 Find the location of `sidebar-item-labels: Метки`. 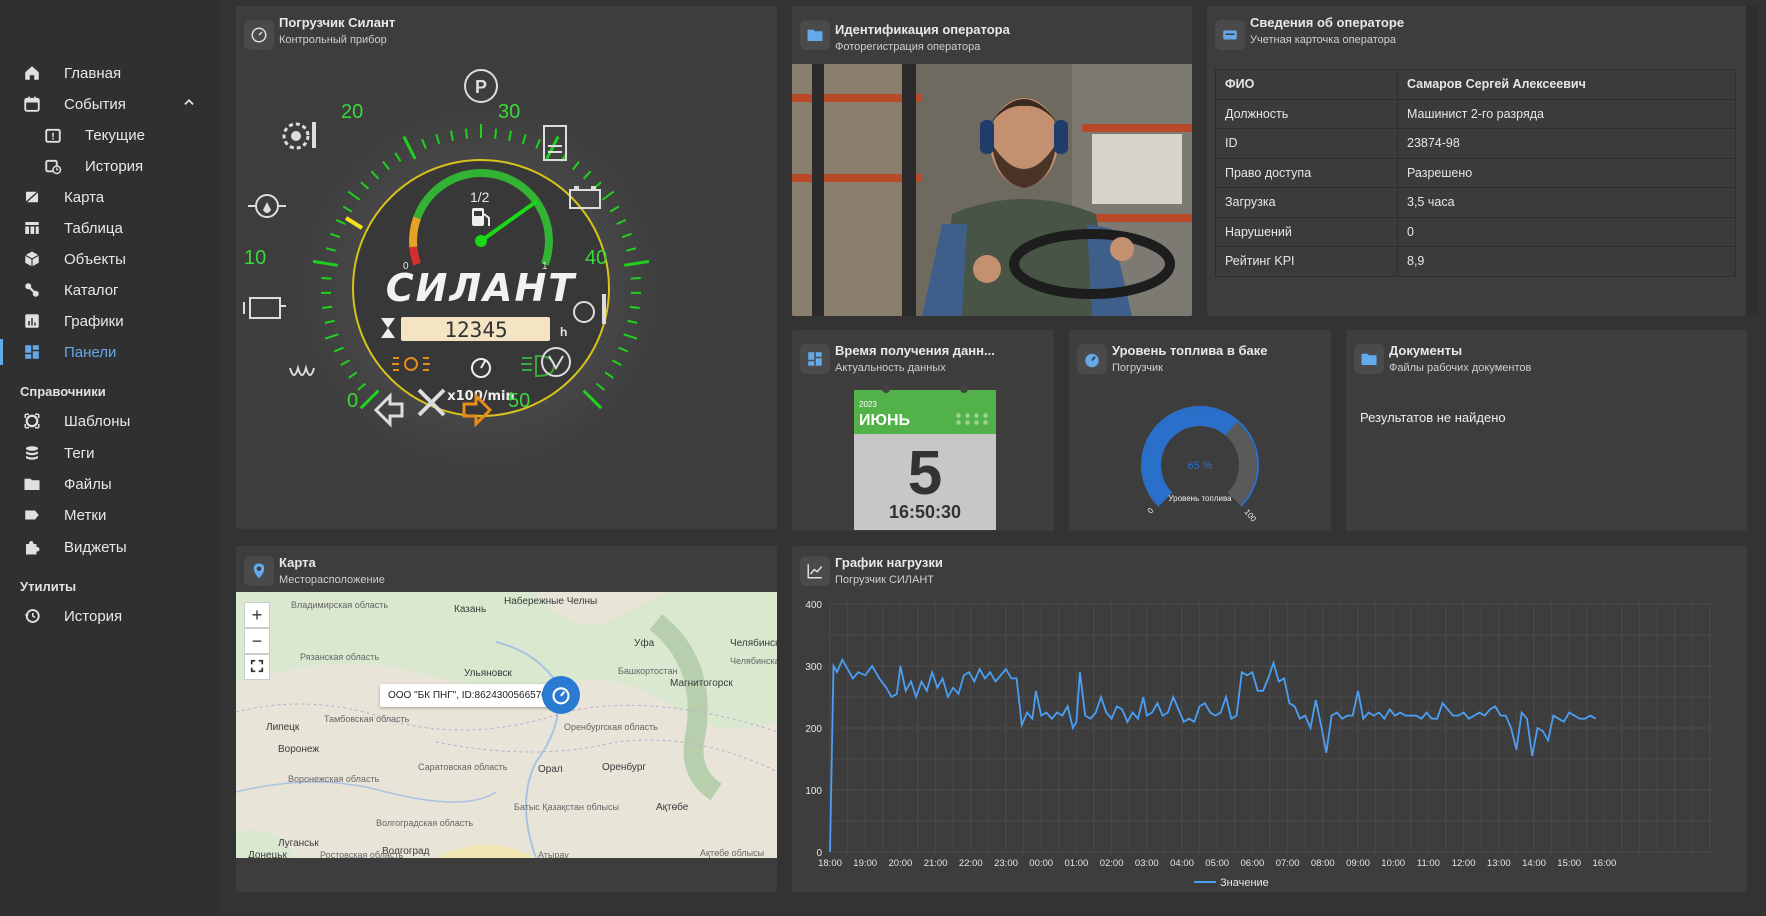

sidebar-item-labels: Метки is located at coordinates (110, 515).